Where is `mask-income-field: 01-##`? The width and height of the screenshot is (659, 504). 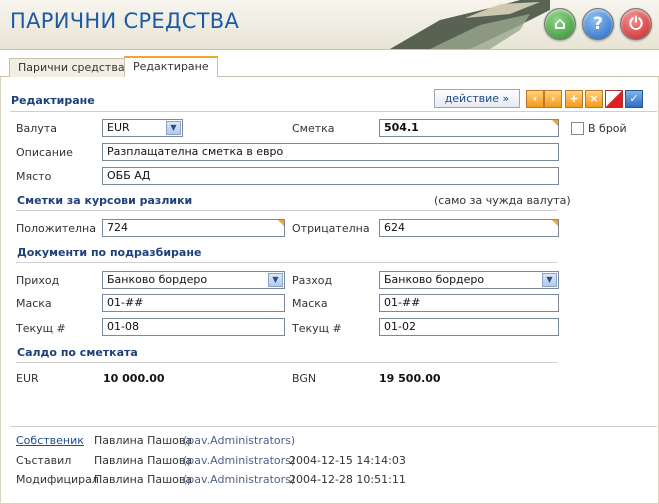
mask-income-field: 01-## is located at coordinates (193, 303).